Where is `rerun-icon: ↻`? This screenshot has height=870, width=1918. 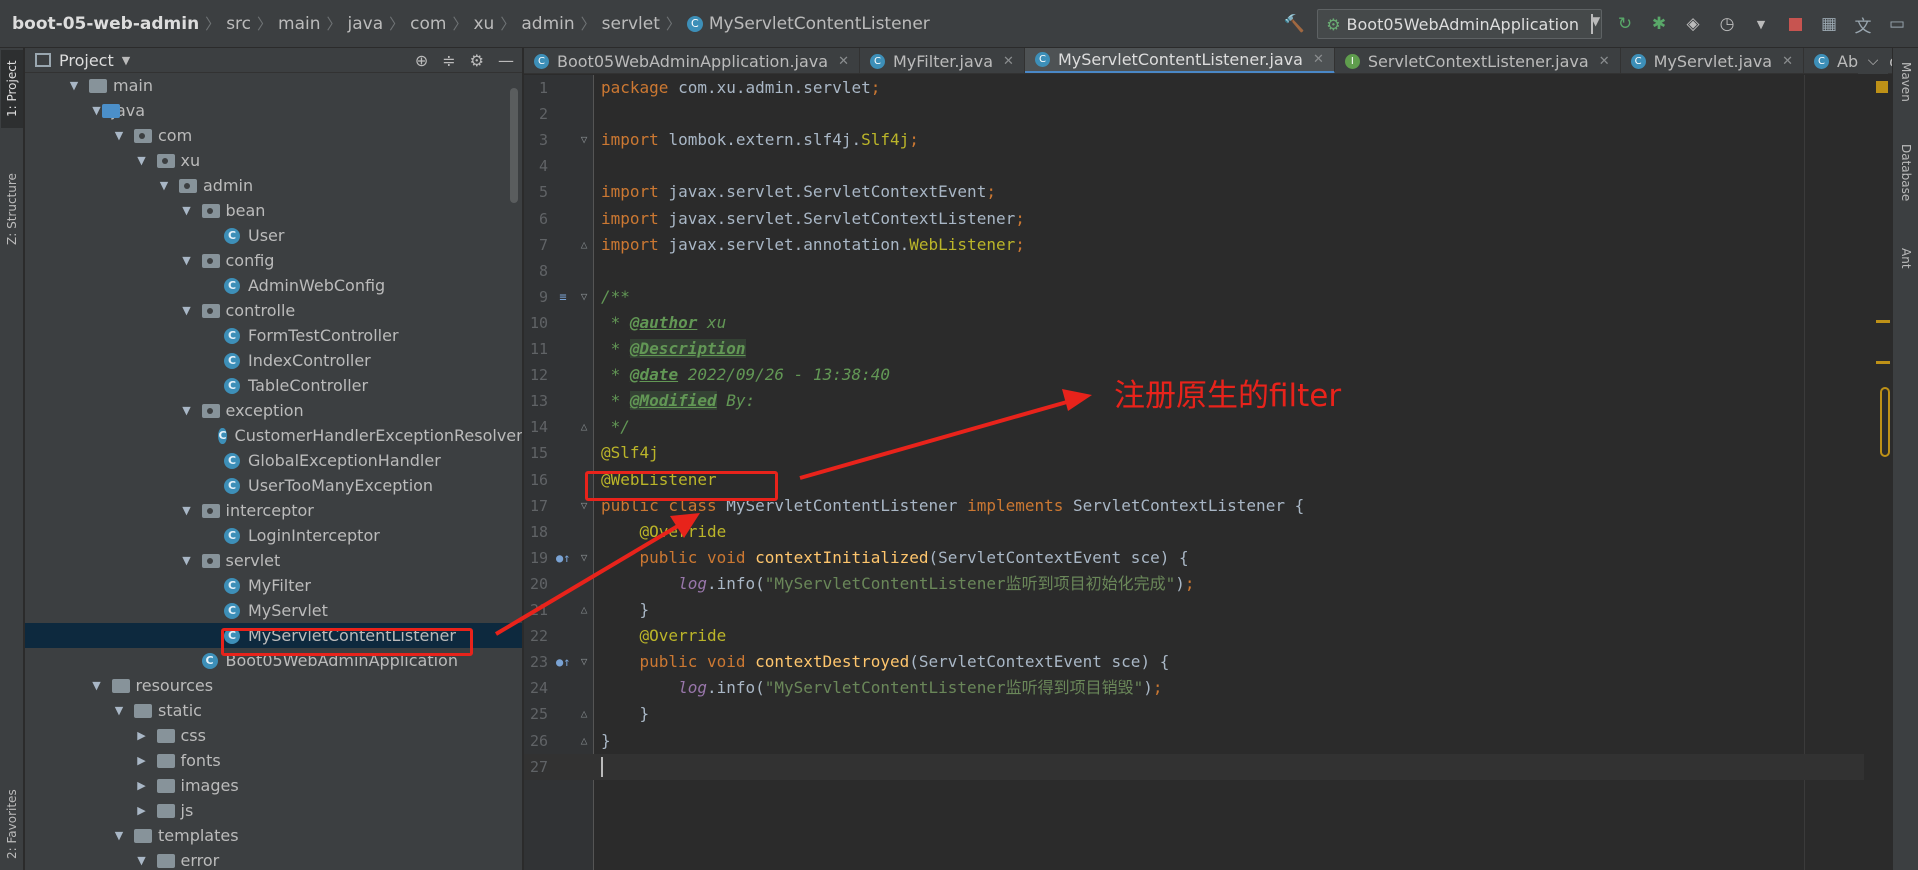 rerun-icon: ↻ is located at coordinates (1625, 24).